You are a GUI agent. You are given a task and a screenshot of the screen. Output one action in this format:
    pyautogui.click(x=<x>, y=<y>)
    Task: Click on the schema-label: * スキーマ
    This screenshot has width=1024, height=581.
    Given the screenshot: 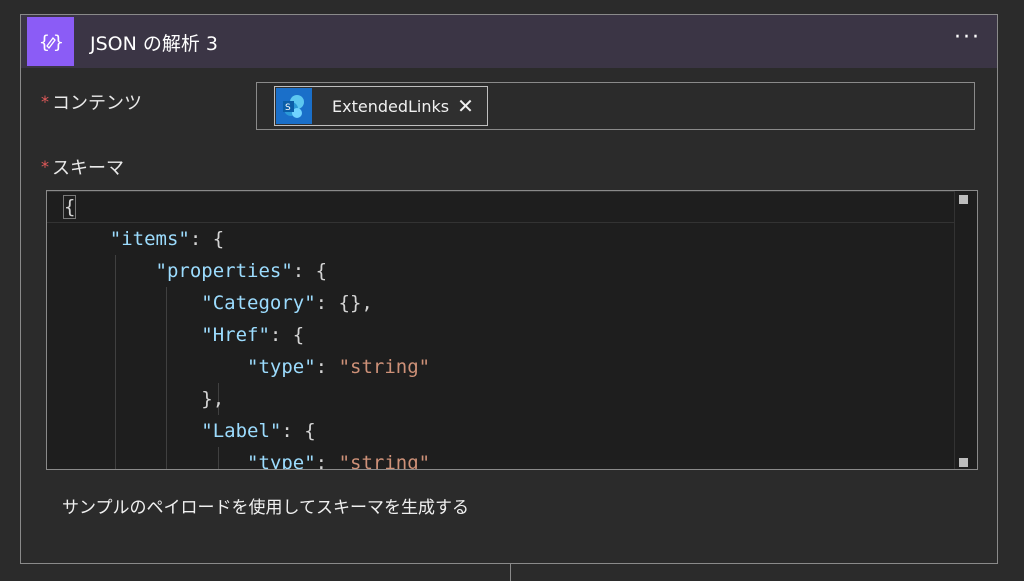 What is the action you would take?
    pyautogui.click(x=82, y=168)
    